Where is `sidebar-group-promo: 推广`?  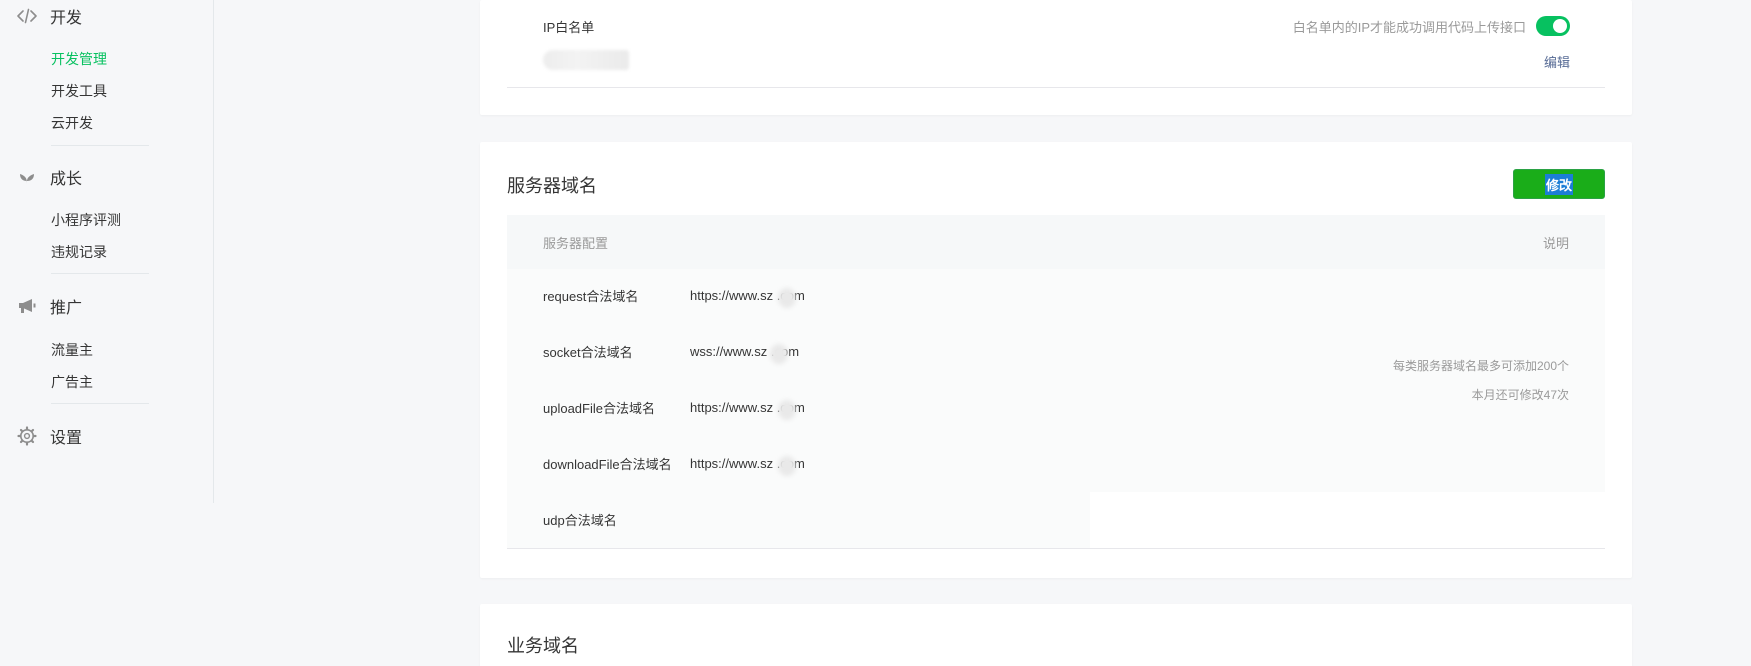 sidebar-group-promo: 推广 is located at coordinates (49, 306).